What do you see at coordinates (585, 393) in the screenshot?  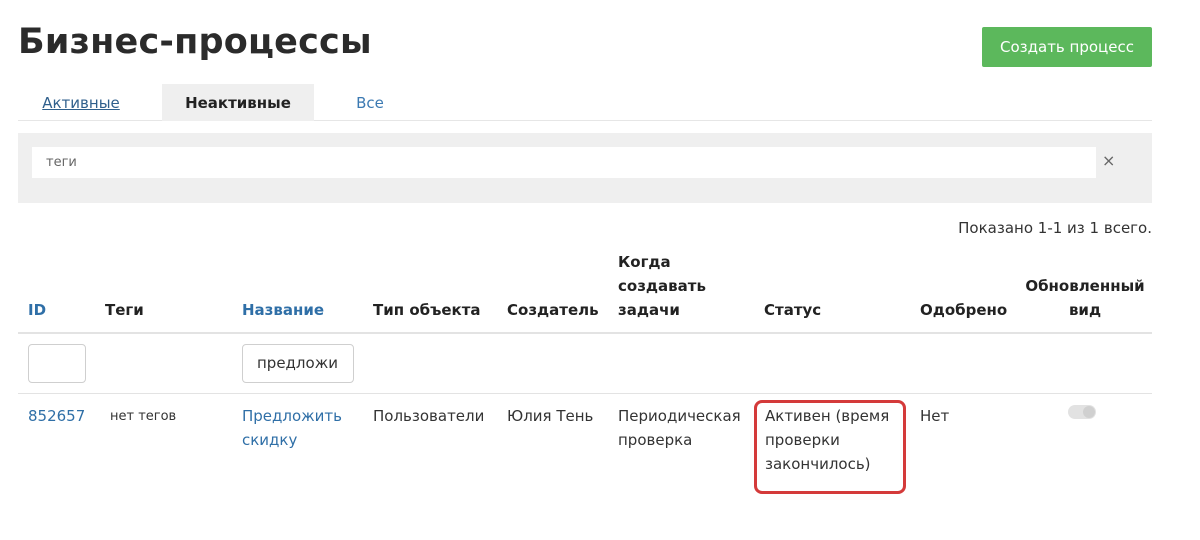 I see `filter-divider` at bounding box center [585, 393].